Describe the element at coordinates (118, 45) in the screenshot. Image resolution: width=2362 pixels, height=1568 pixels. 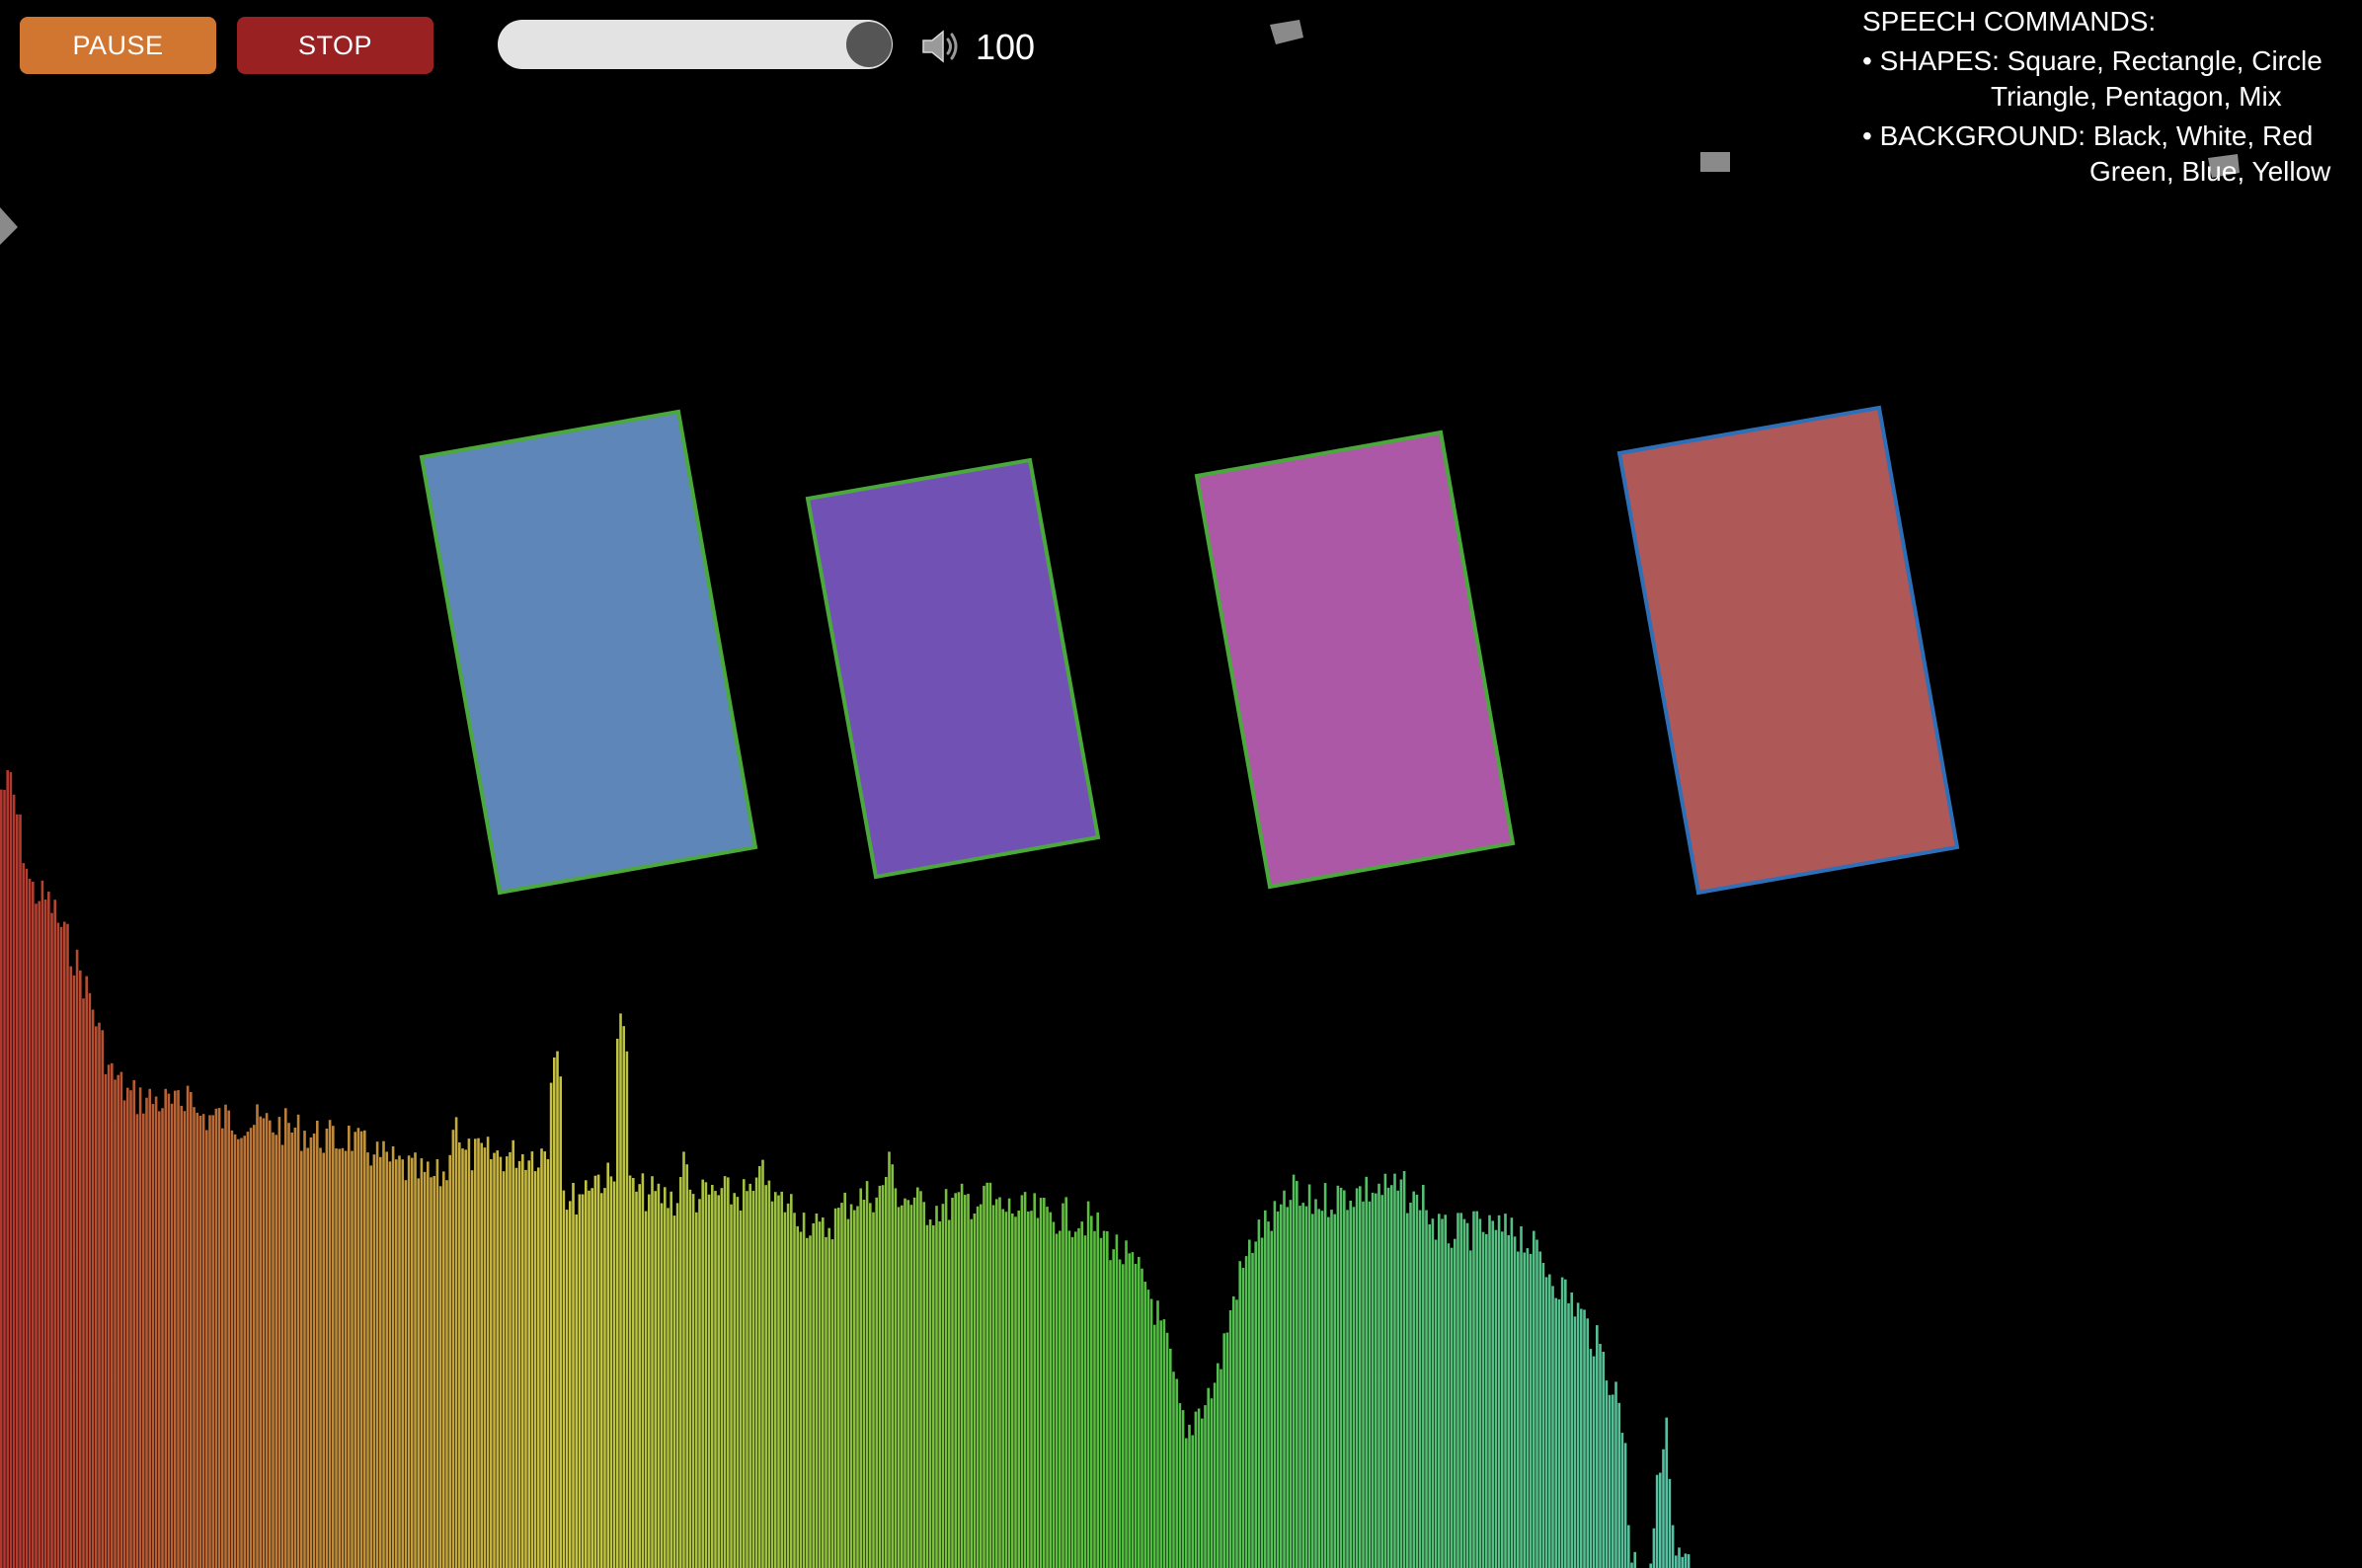
I see `pause-button: PAUSE` at that location.